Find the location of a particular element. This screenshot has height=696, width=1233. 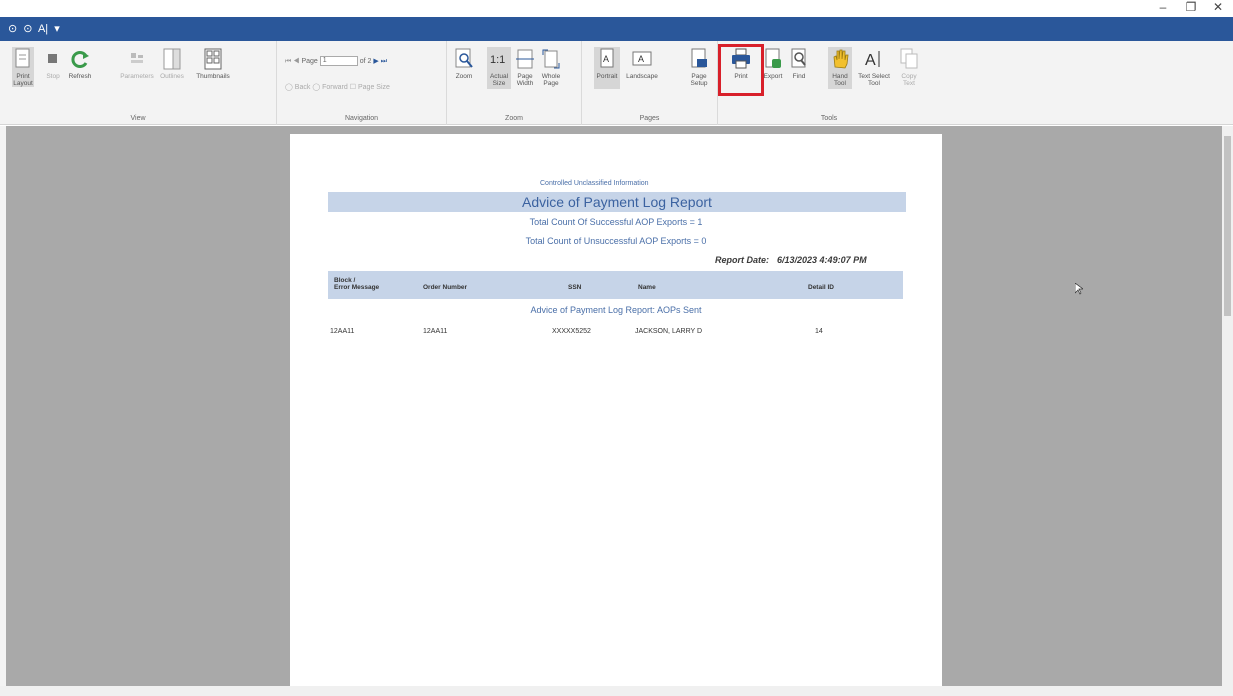

actual-size-icon: 1:1 is located at coordinates (499, 59).